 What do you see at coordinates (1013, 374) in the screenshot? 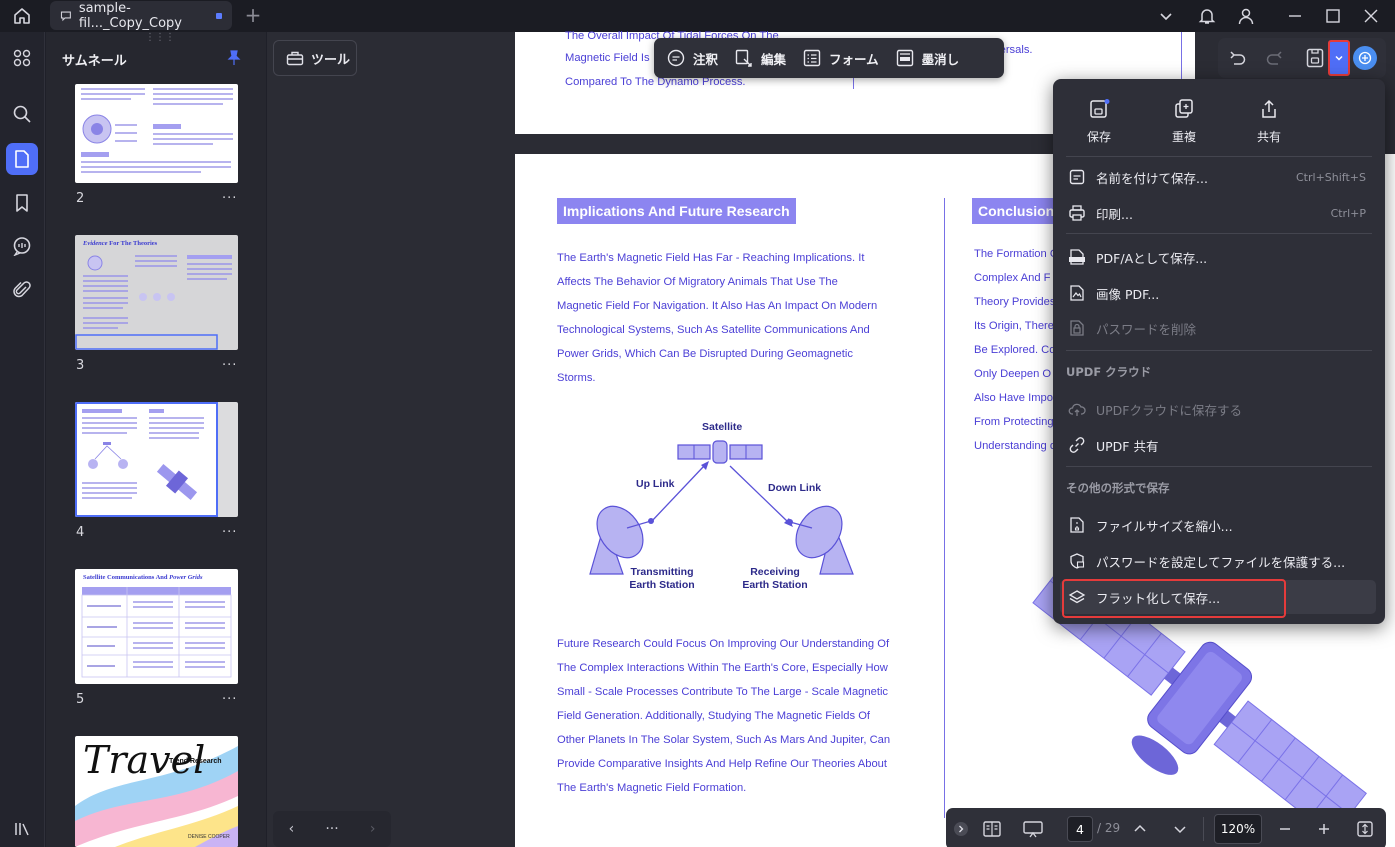
I see `body-text: Only Deepen O` at bounding box center [1013, 374].